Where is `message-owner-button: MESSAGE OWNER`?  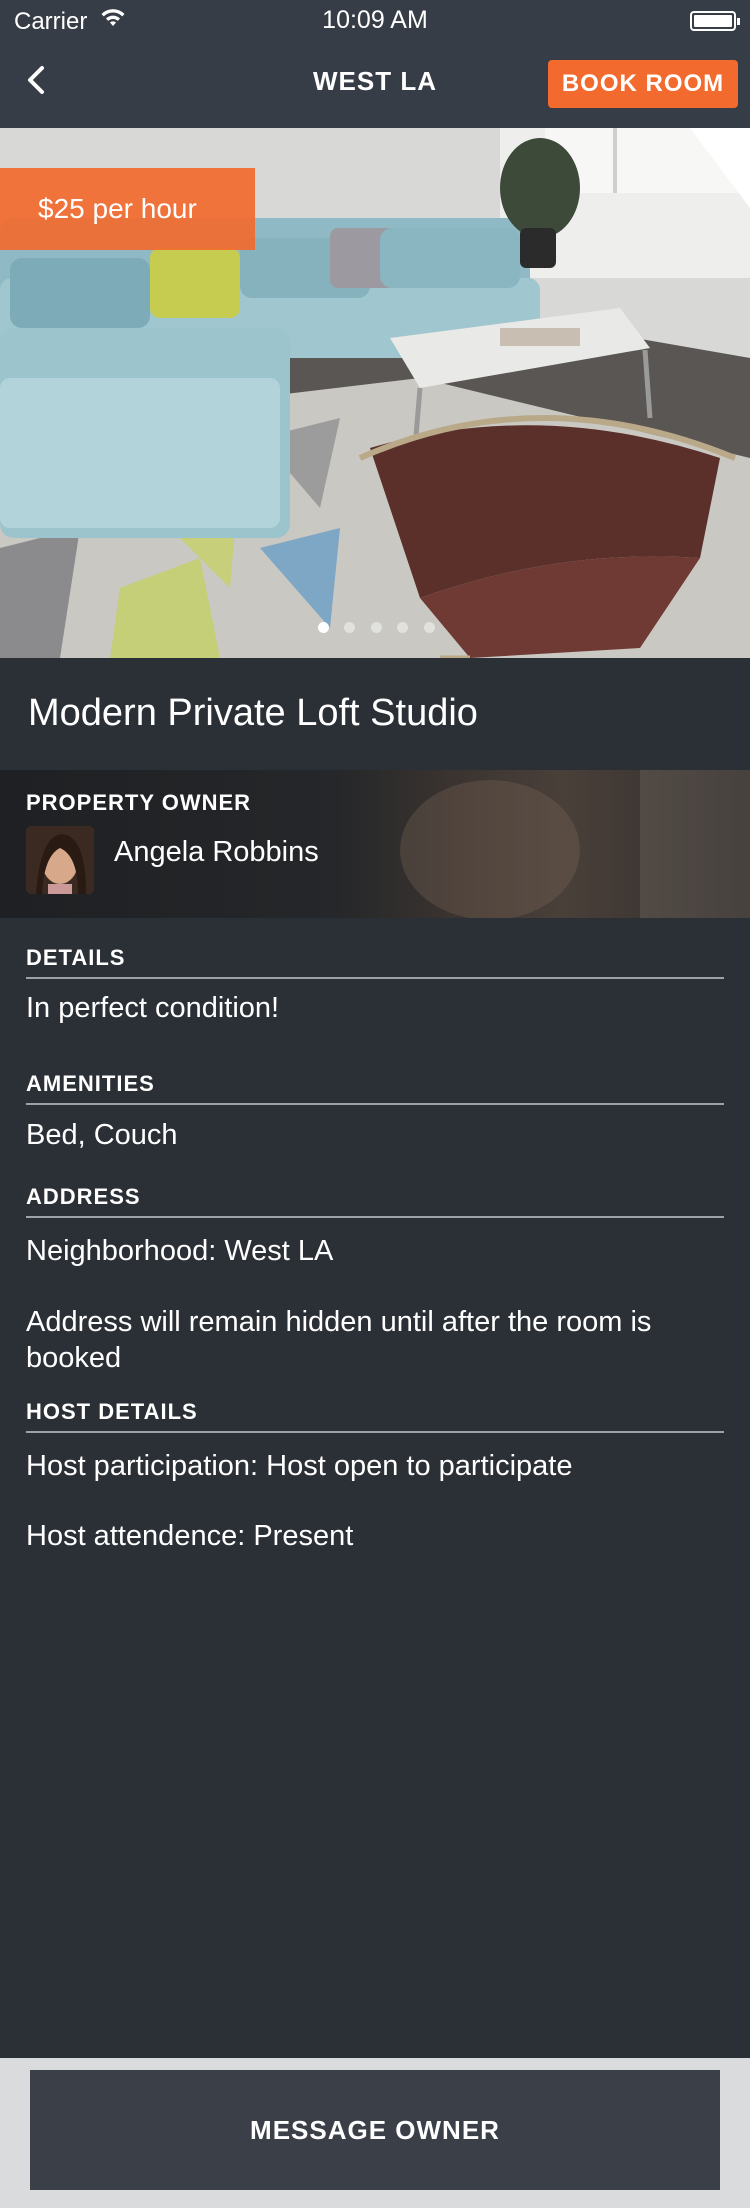 message-owner-button: MESSAGE OWNER is located at coordinates (375, 2130).